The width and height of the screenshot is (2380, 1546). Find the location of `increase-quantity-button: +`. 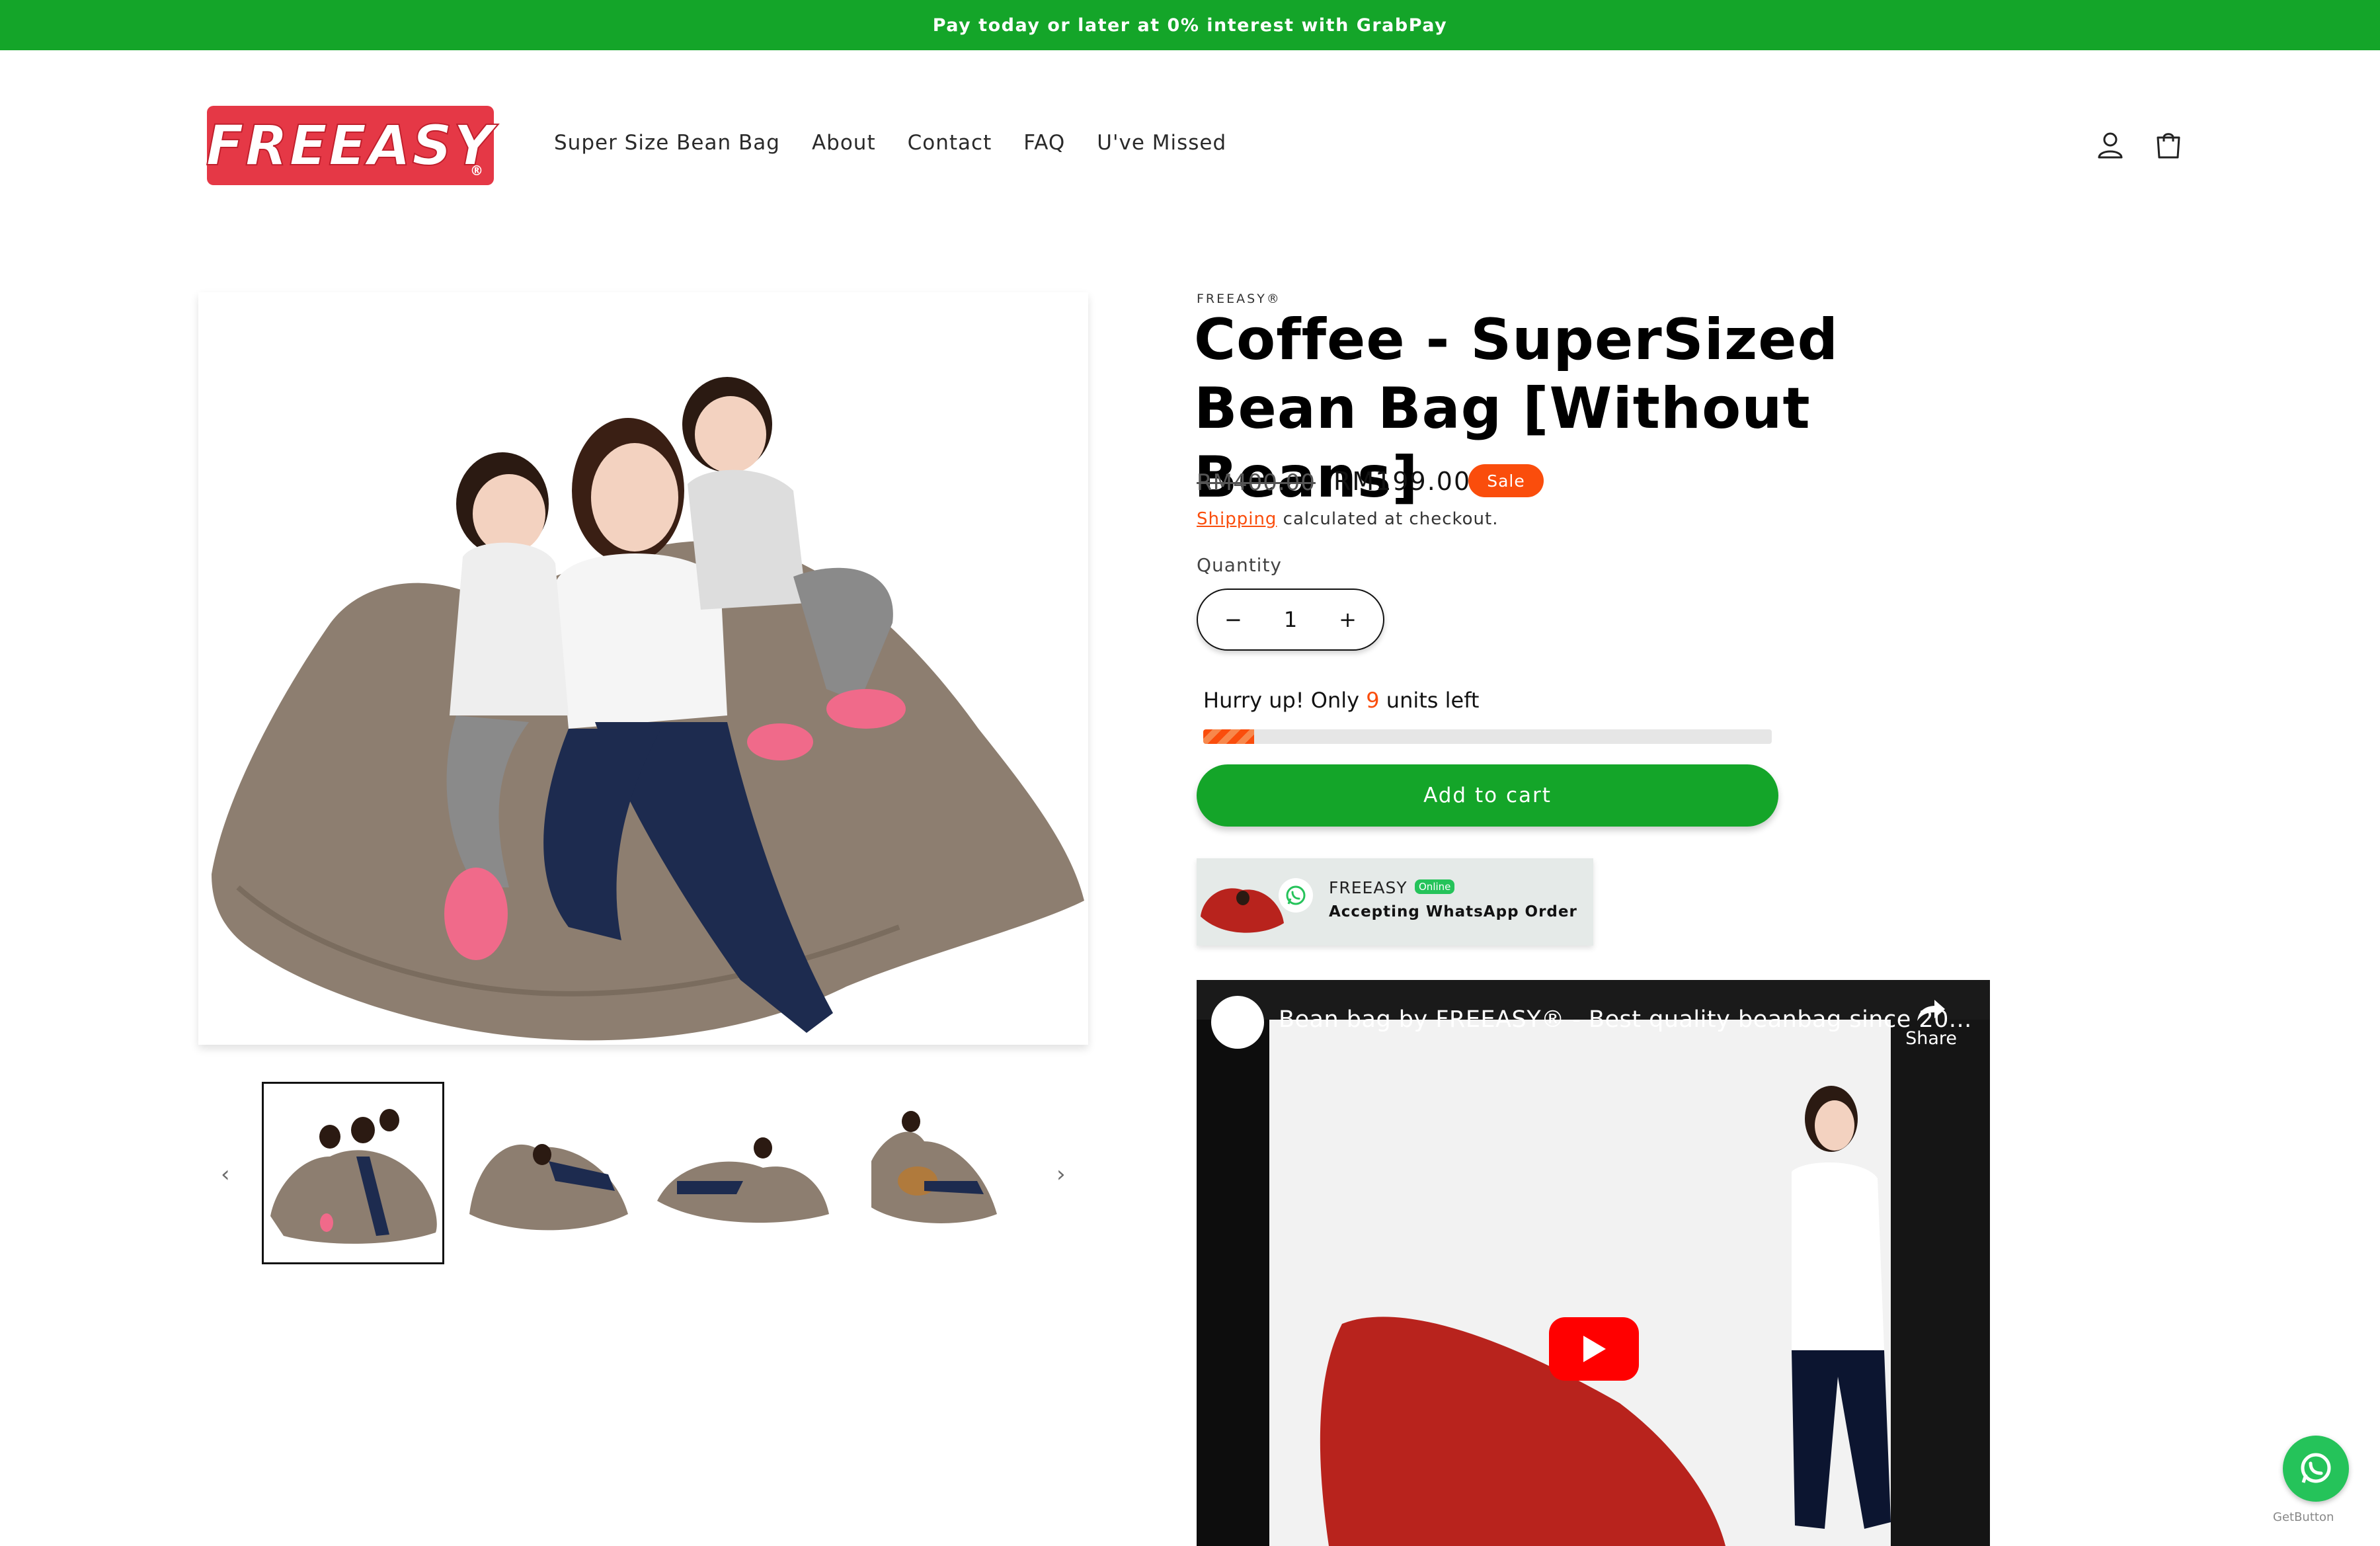

increase-quantity-button: + is located at coordinates (1348, 619).